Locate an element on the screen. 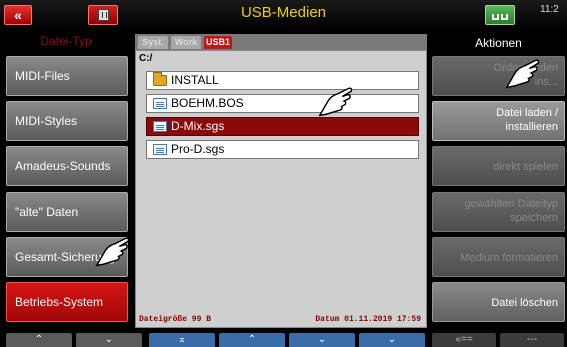 Image resolution: width=567 pixels, height=347 pixels. file-date: Datum 01.11.2019 17:59 is located at coordinates (368, 319).